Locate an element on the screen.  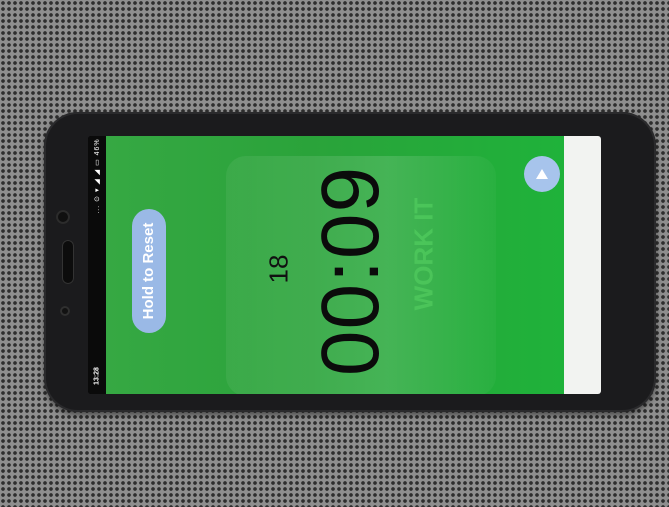
earpiece-speaker is located at coordinates (68, 262).